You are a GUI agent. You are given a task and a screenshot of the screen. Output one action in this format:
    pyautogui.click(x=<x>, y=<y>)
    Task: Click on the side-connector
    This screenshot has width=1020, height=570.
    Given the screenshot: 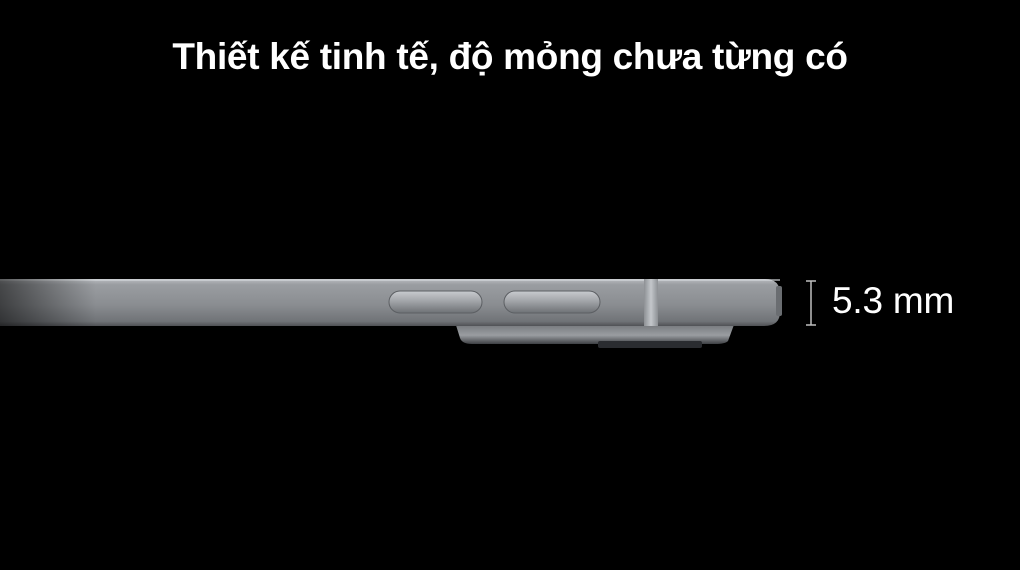 What is the action you would take?
    pyautogui.click(x=779, y=301)
    